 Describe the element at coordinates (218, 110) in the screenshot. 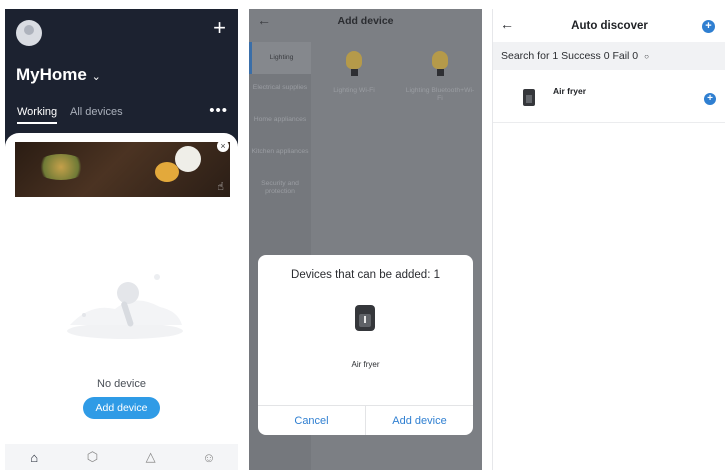

I see `more-icon: •••` at that location.